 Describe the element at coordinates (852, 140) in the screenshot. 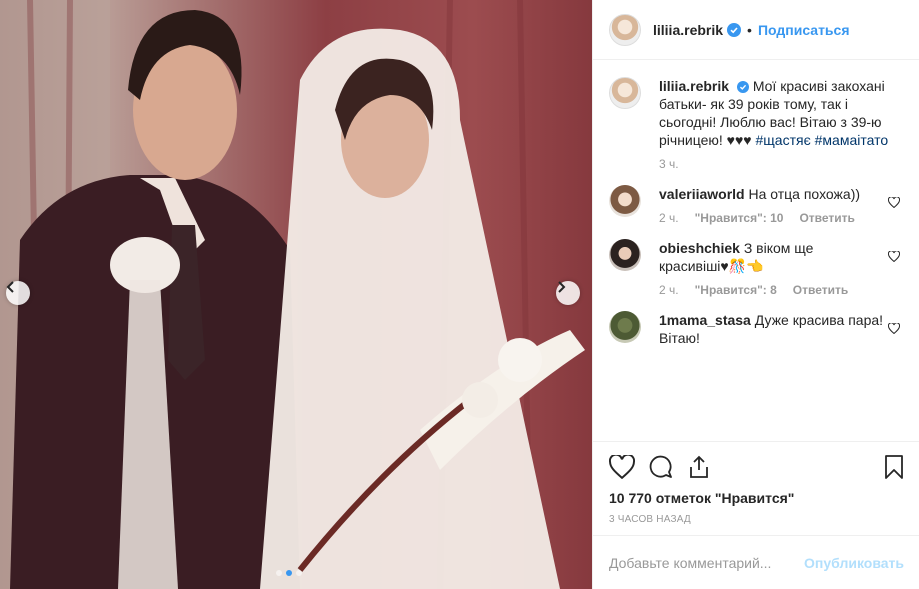

I see `hashtag-link: #мамаітато` at that location.